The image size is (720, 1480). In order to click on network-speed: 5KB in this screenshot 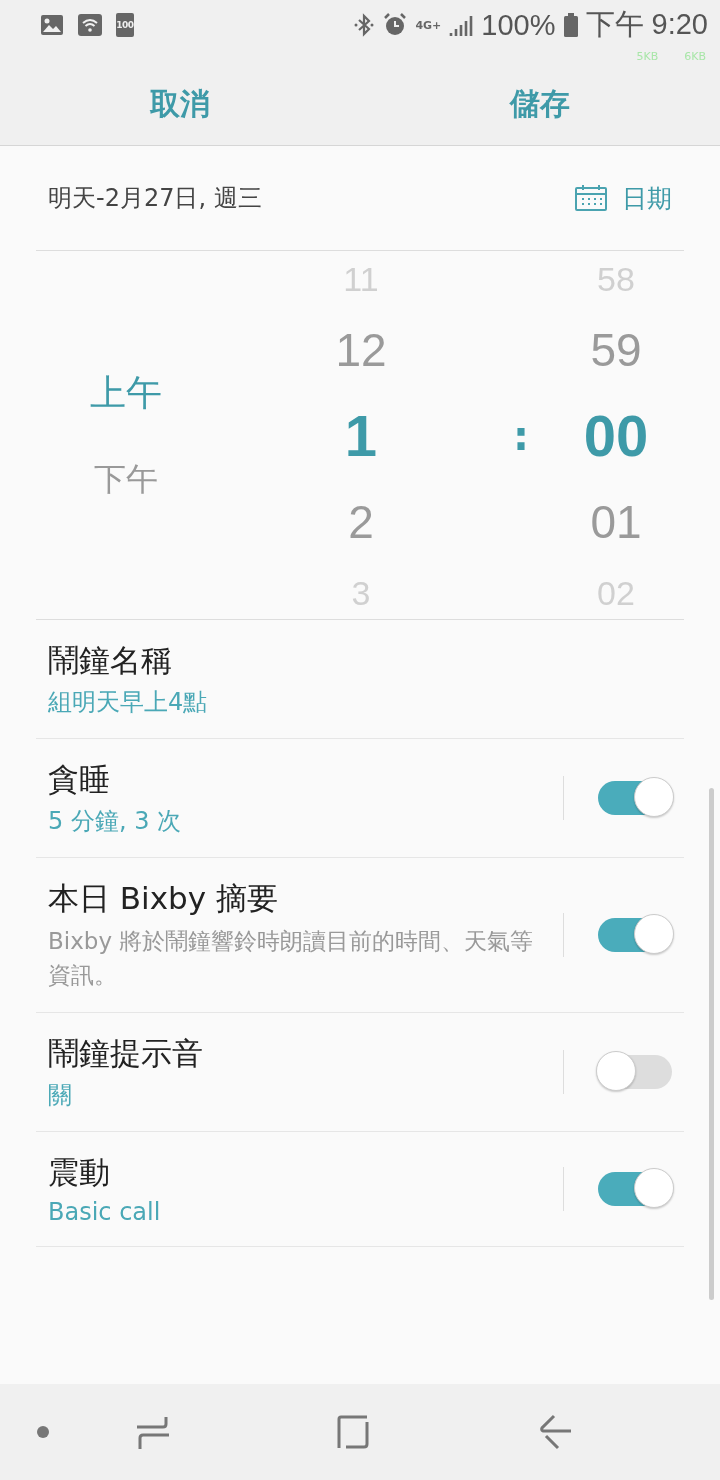, I will do `click(647, 57)`.